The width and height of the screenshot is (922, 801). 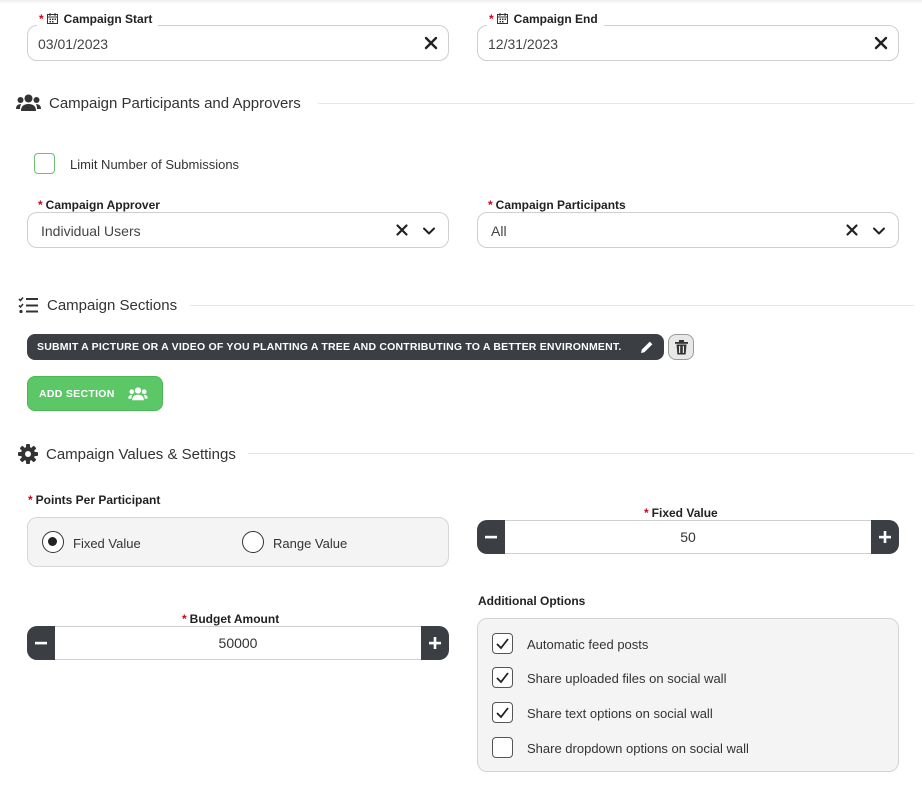 What do you see at coordinates (28, 454) in the screenshot?
I see `gear-icon` at bounding box center [28, 454].